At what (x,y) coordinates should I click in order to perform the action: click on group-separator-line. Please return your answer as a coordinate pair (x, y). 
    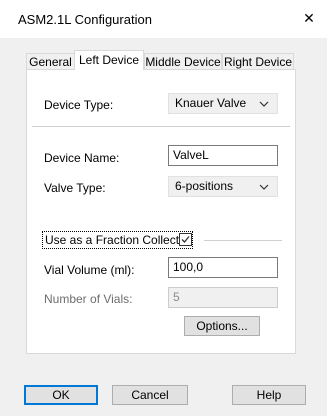
    Looking at the image, I should click on (243, 240).